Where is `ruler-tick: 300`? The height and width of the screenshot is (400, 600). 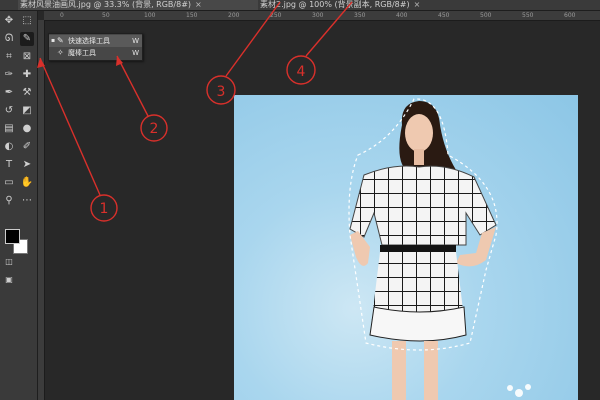
ruler-tick: 300 is located at coordinates (318, 15).